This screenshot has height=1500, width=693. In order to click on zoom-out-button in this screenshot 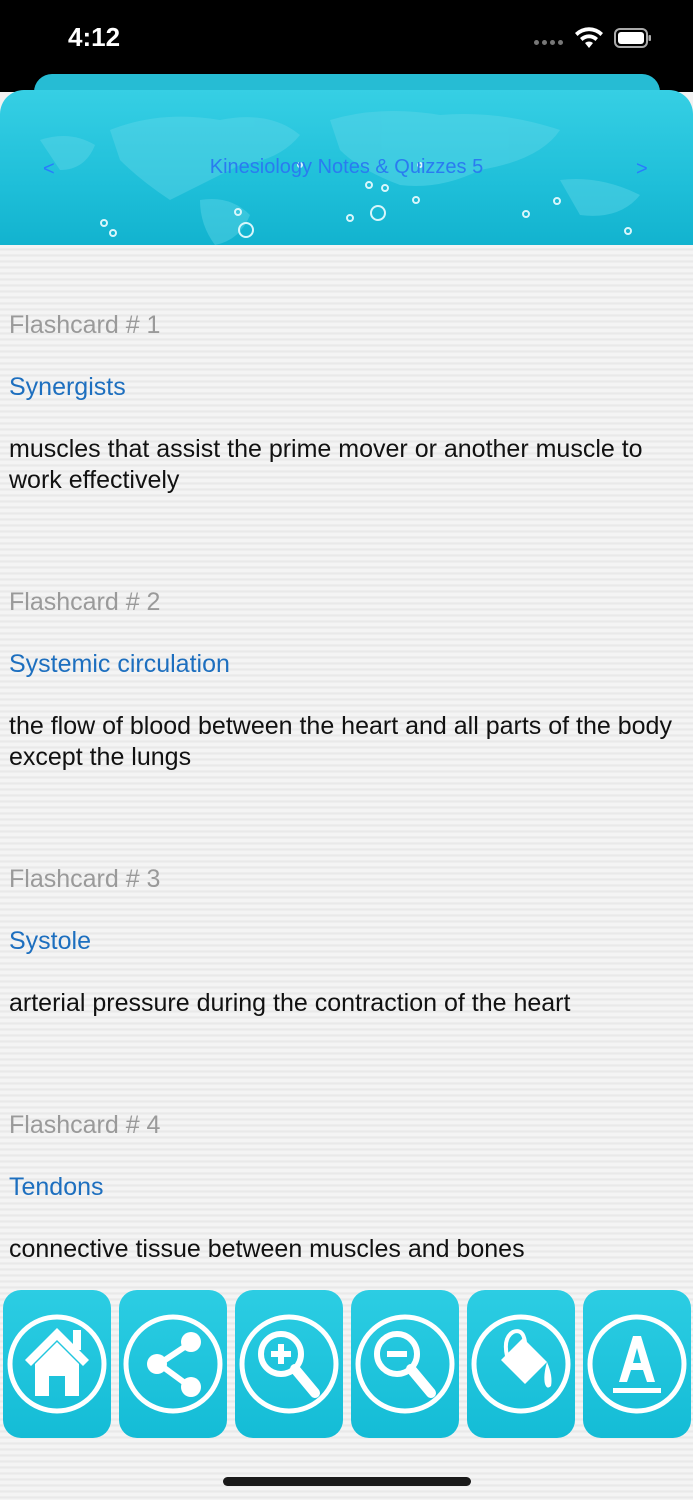, I will do `click(405, 1364)`.